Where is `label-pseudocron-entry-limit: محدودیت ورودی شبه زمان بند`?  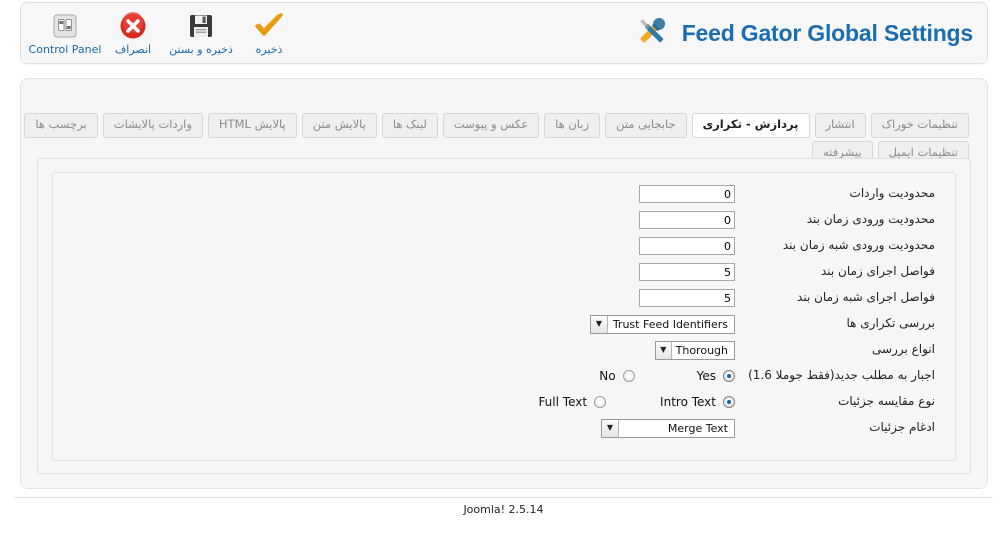
label-pseudocron-entry-limit: محدودیت ورودی شبه زمان بند is located at coordinates (858, 245).